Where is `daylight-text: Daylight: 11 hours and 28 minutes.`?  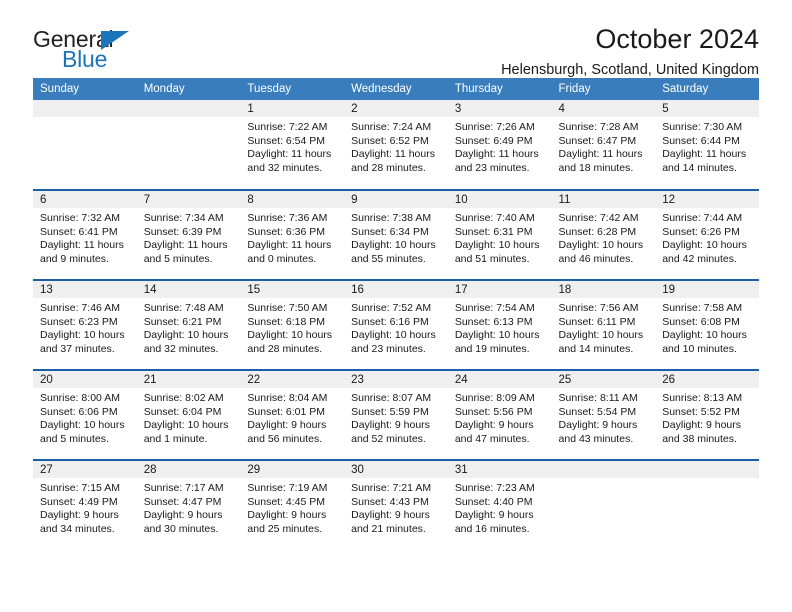 daylight-text: Daylight: 11 hours and 28 minutes. is located at coordinates (393, 161).